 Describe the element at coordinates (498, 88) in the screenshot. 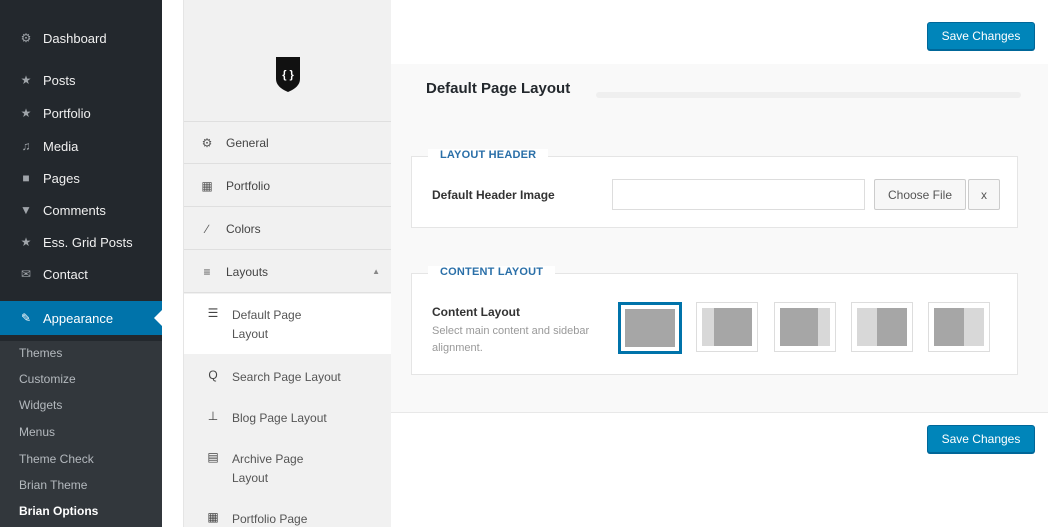

I see `page-title: Default Page Layout` at that location.